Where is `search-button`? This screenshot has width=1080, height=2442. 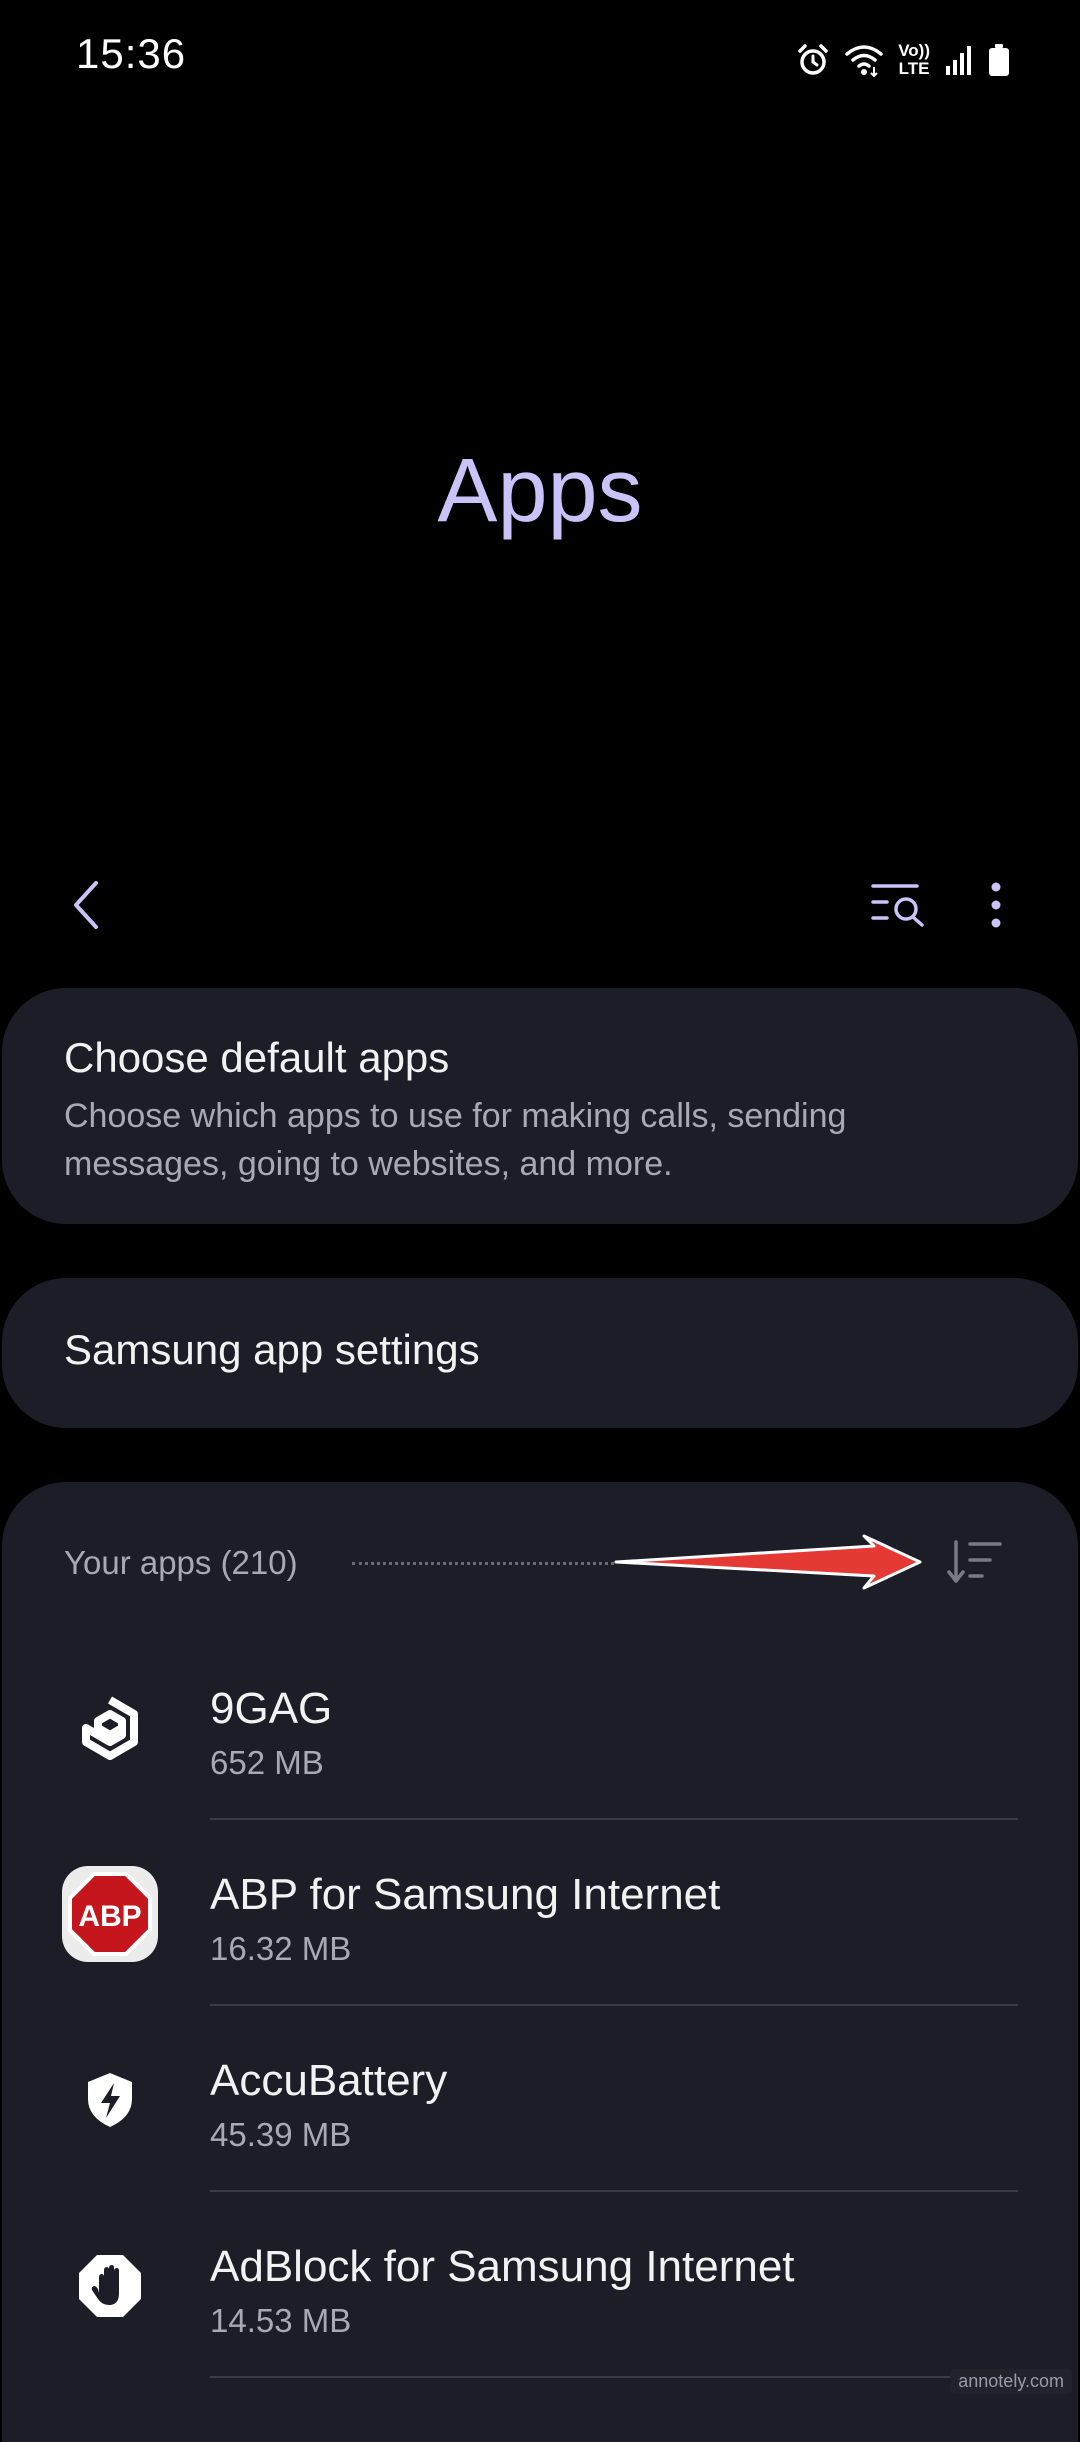
search-button is located at coordinates (899, 905).